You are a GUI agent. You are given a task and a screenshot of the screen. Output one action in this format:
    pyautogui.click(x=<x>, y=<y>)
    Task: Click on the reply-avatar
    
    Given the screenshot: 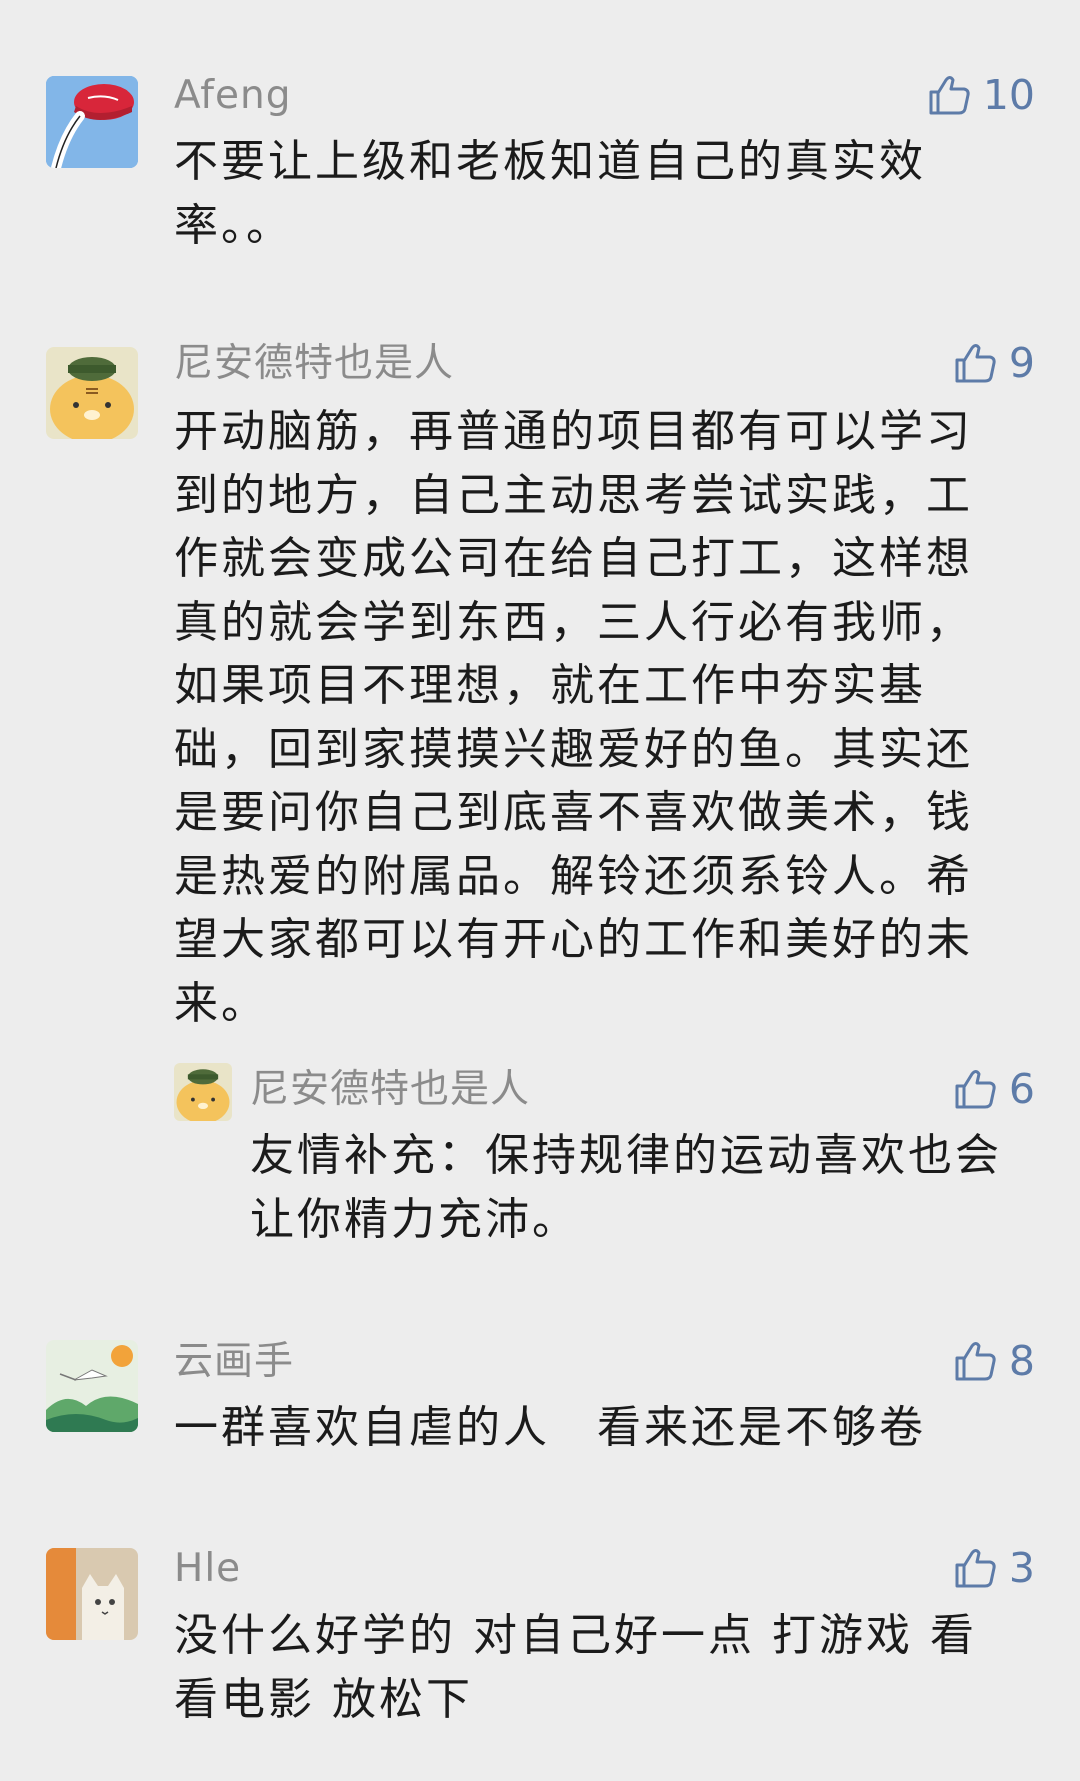 What is the action you would take?
    pyautogui.click(x=203, y=1092)
    